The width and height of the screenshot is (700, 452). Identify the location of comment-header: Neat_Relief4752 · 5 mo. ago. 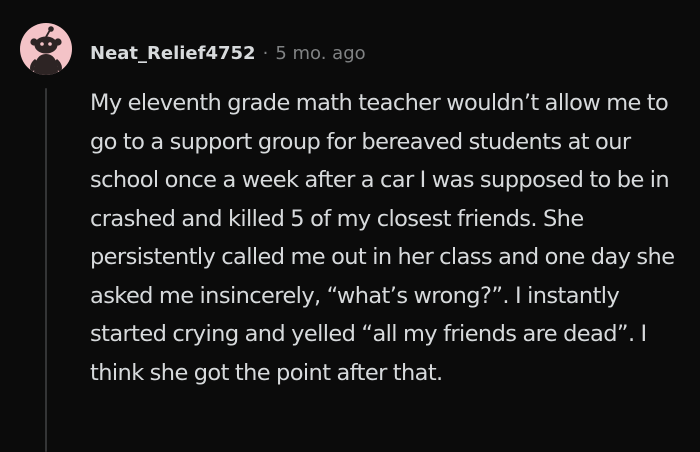
(228, 53).